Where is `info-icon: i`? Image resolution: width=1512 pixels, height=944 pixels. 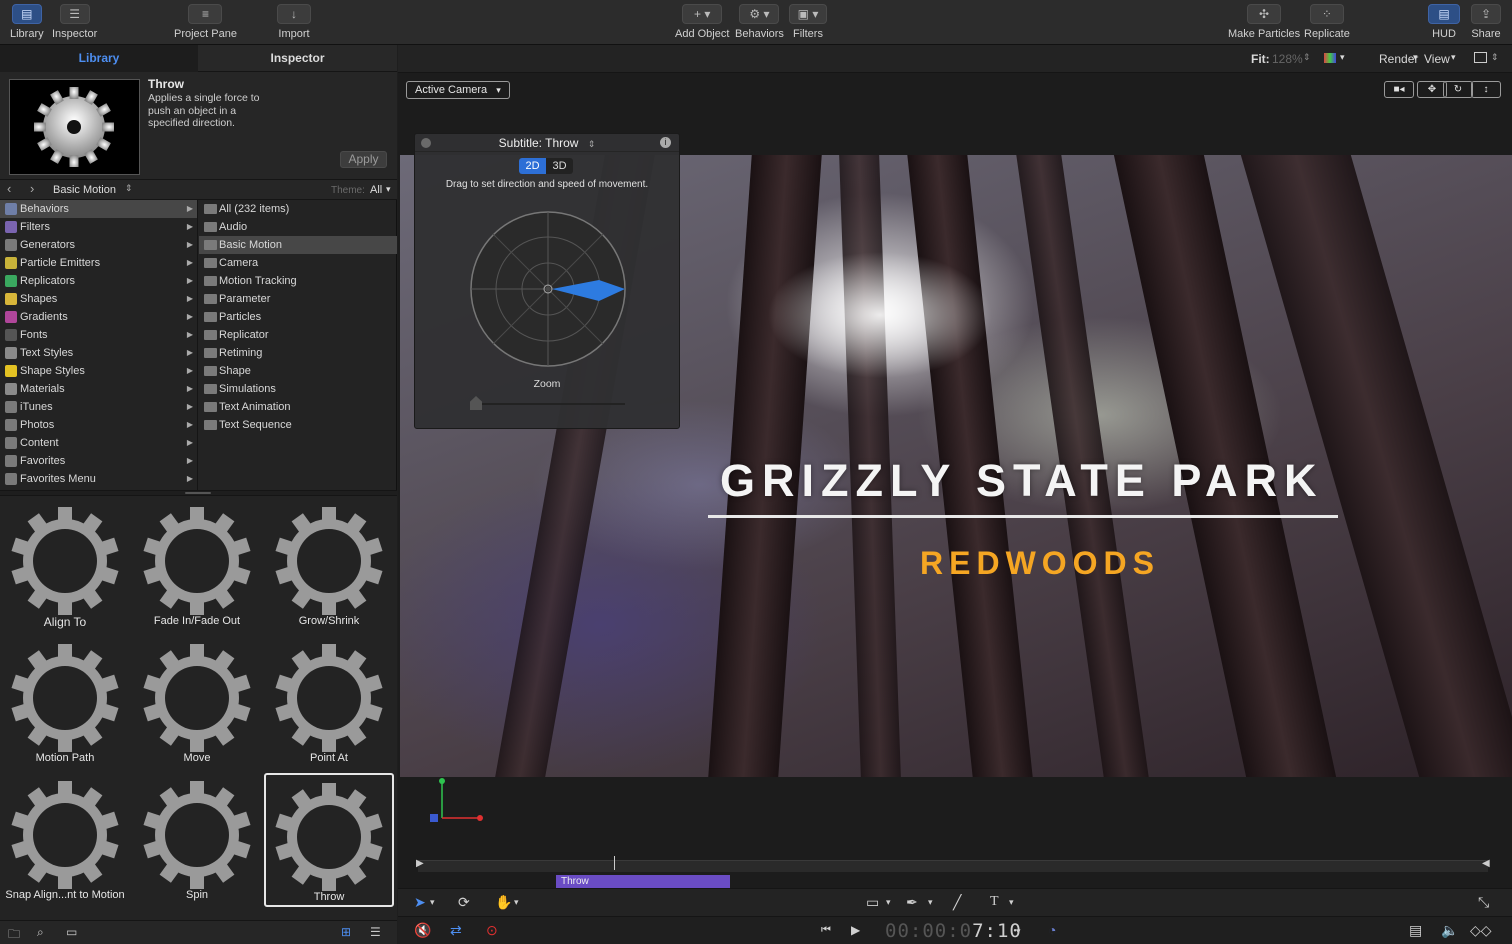
info-icon: i is located at coordinates (665, 142).